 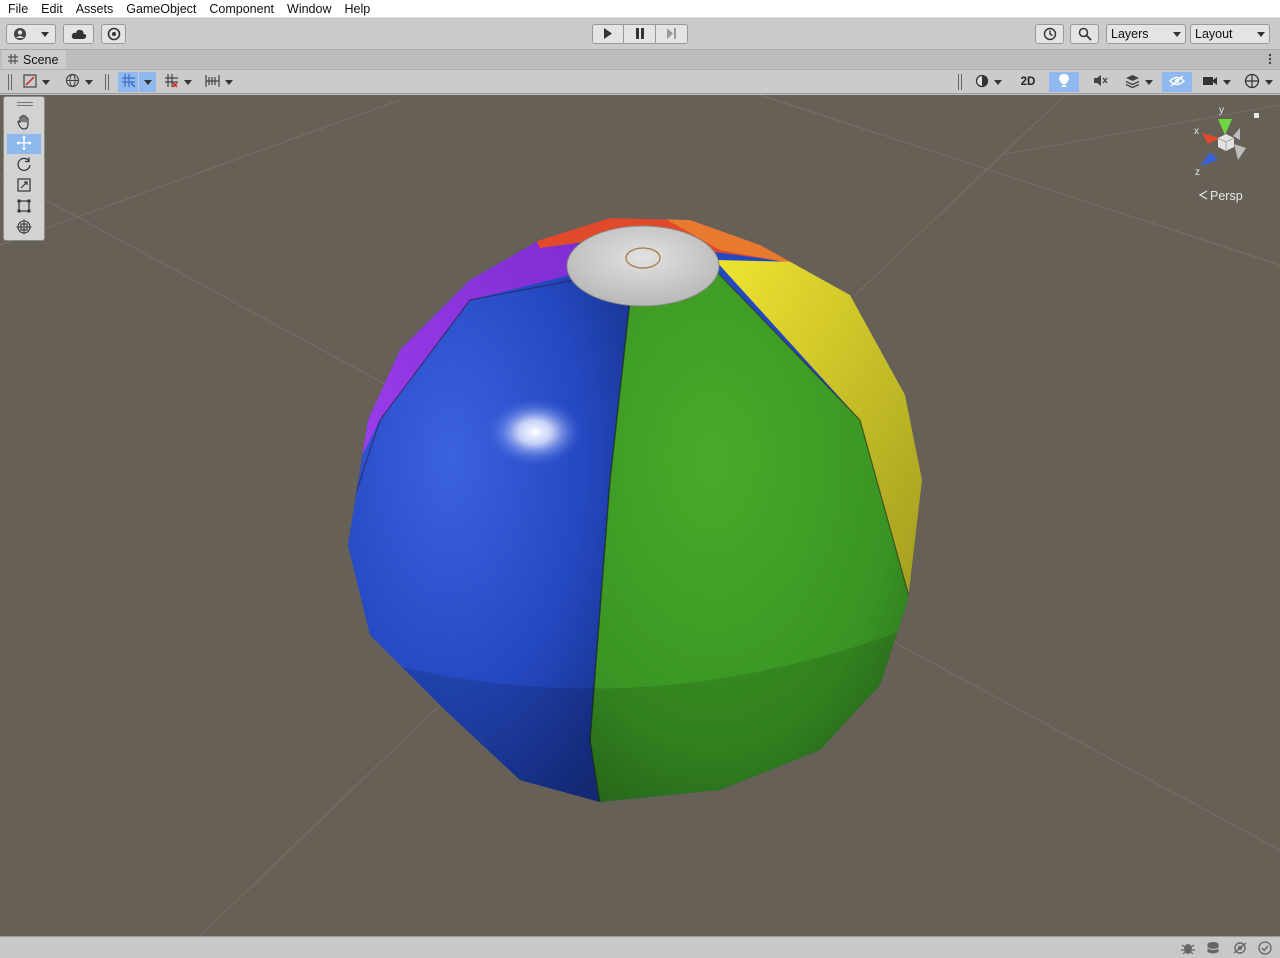 I want to click on cloud-icon, so click(x=79, y=34).